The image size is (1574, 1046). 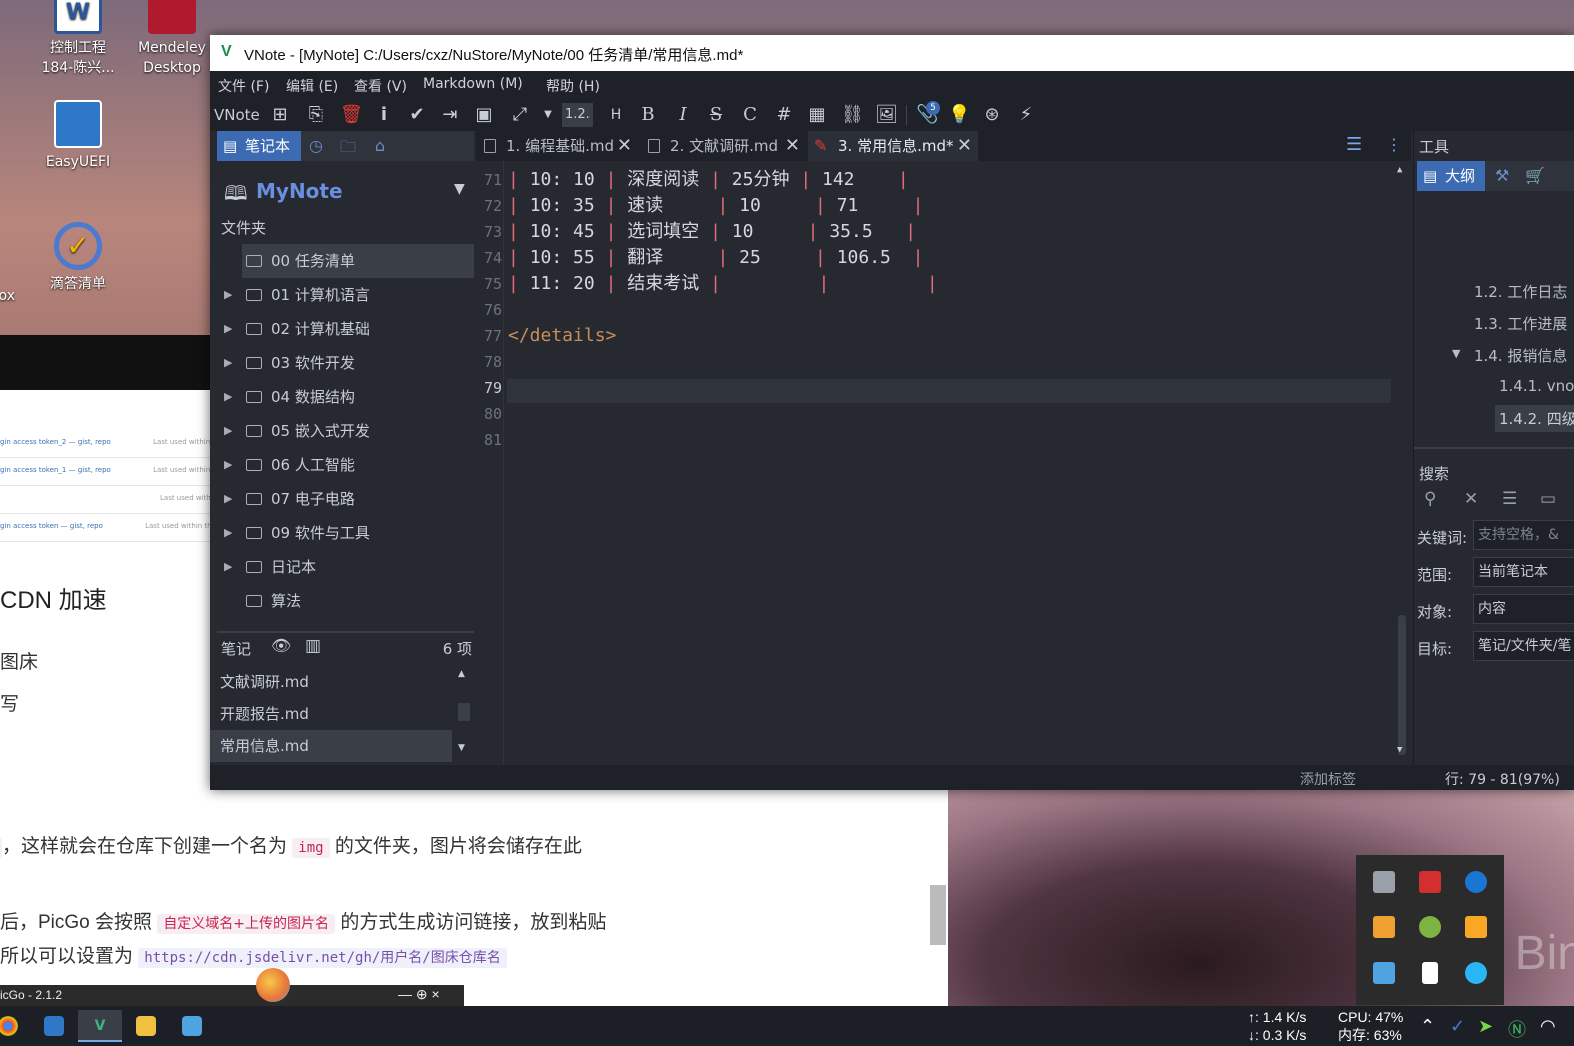 I want to click on menu-markdown: Markdown (M), so click(x=473, y=84).